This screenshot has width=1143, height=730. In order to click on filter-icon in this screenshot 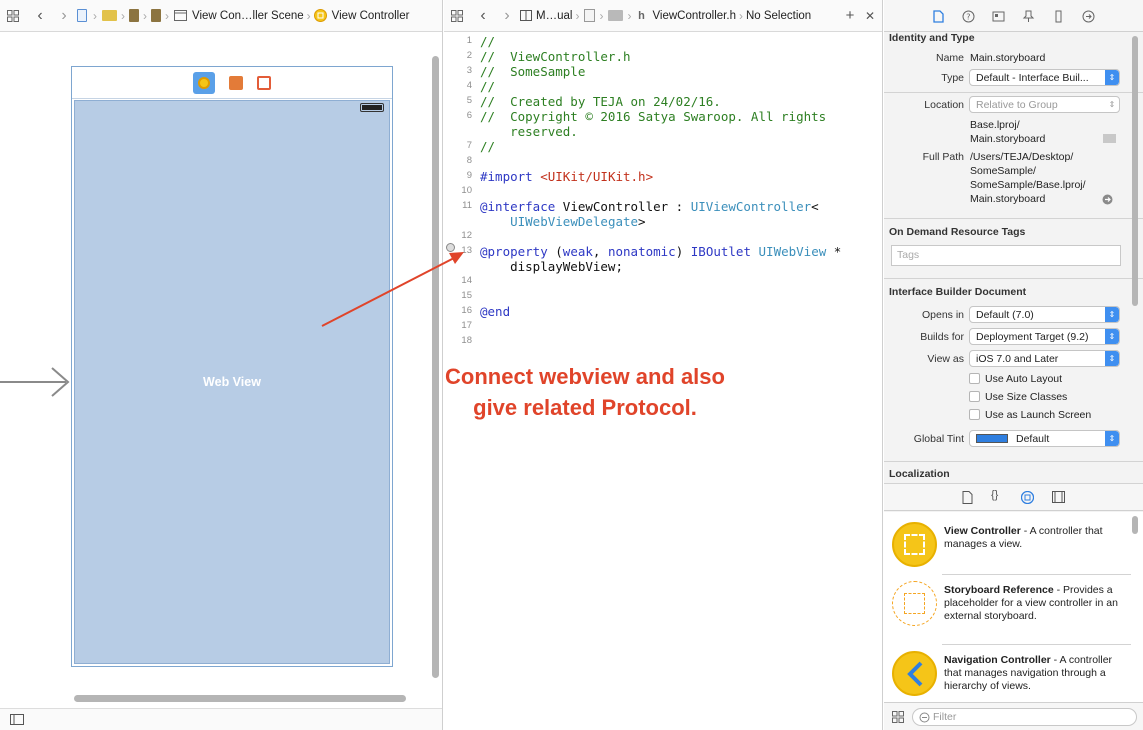, I will do `click(924, 717)`.